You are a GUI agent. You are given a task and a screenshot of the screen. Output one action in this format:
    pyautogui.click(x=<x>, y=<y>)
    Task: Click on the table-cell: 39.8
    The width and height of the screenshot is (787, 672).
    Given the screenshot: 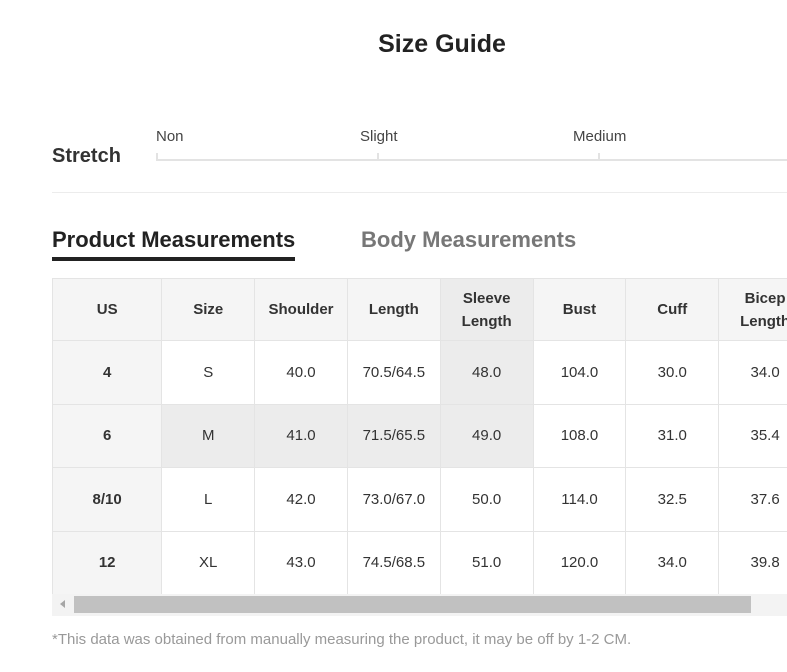 What is the action you would take?
    pyautogui.click(x=752, y=562)
    